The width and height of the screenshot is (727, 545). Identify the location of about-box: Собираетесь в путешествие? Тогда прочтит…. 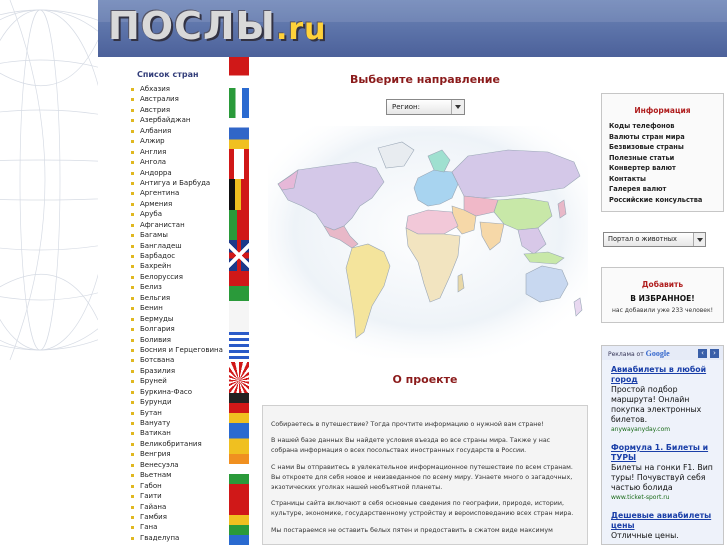
(425, 475).